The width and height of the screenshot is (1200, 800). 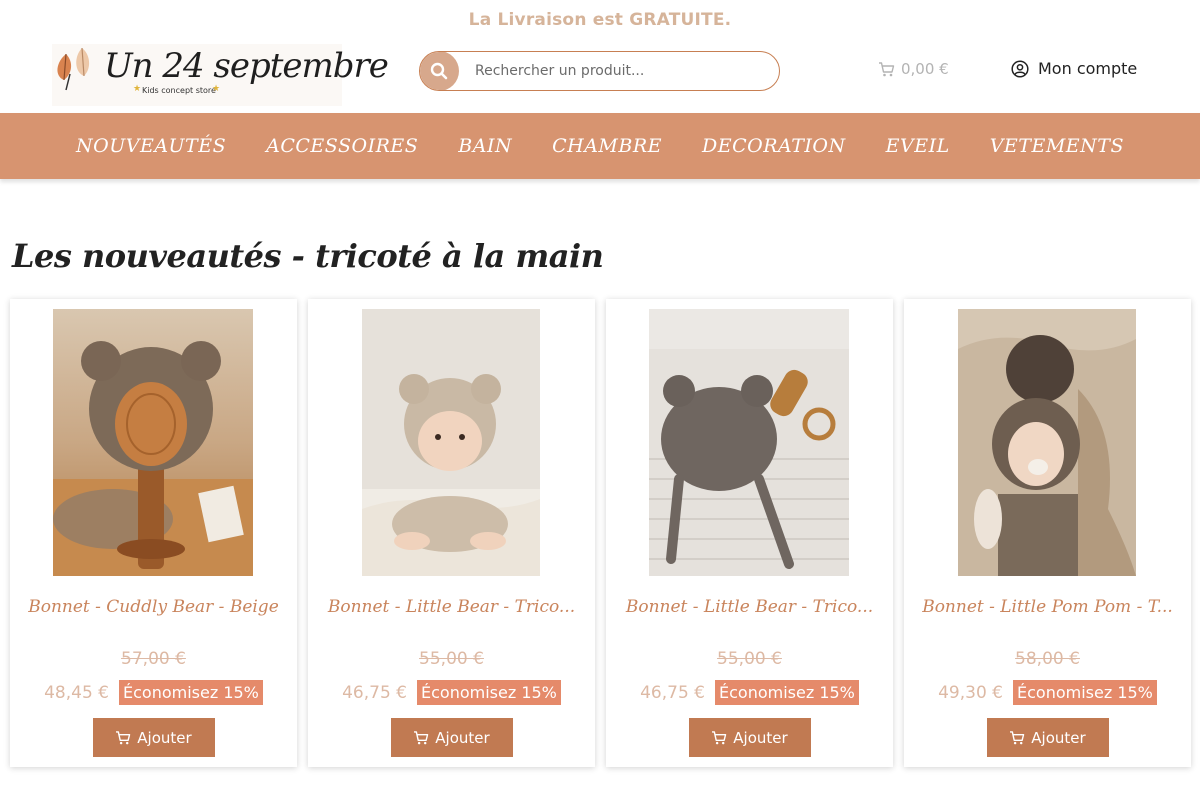 I want to click on brand-wordmark: Un 24 septembre, so click(x=246, y=66).